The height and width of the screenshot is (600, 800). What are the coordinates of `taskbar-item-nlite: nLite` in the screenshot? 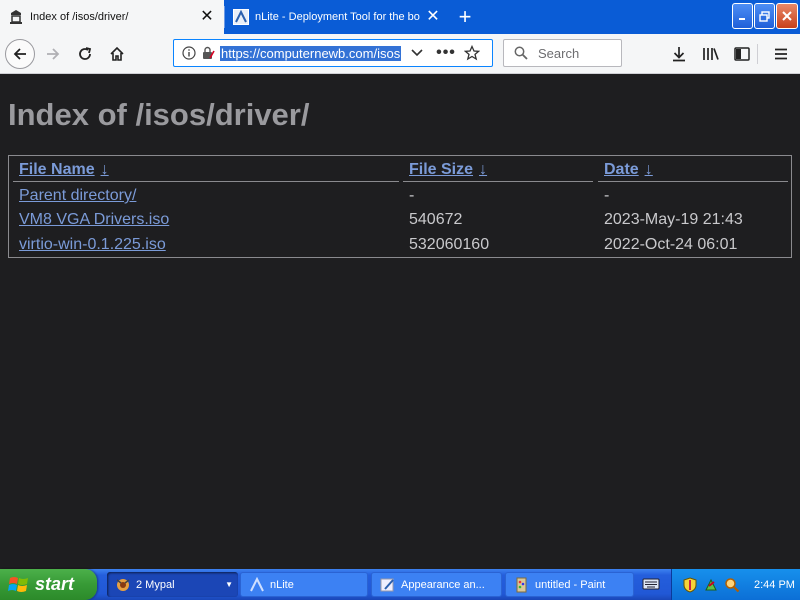 It's located at (304, 584).